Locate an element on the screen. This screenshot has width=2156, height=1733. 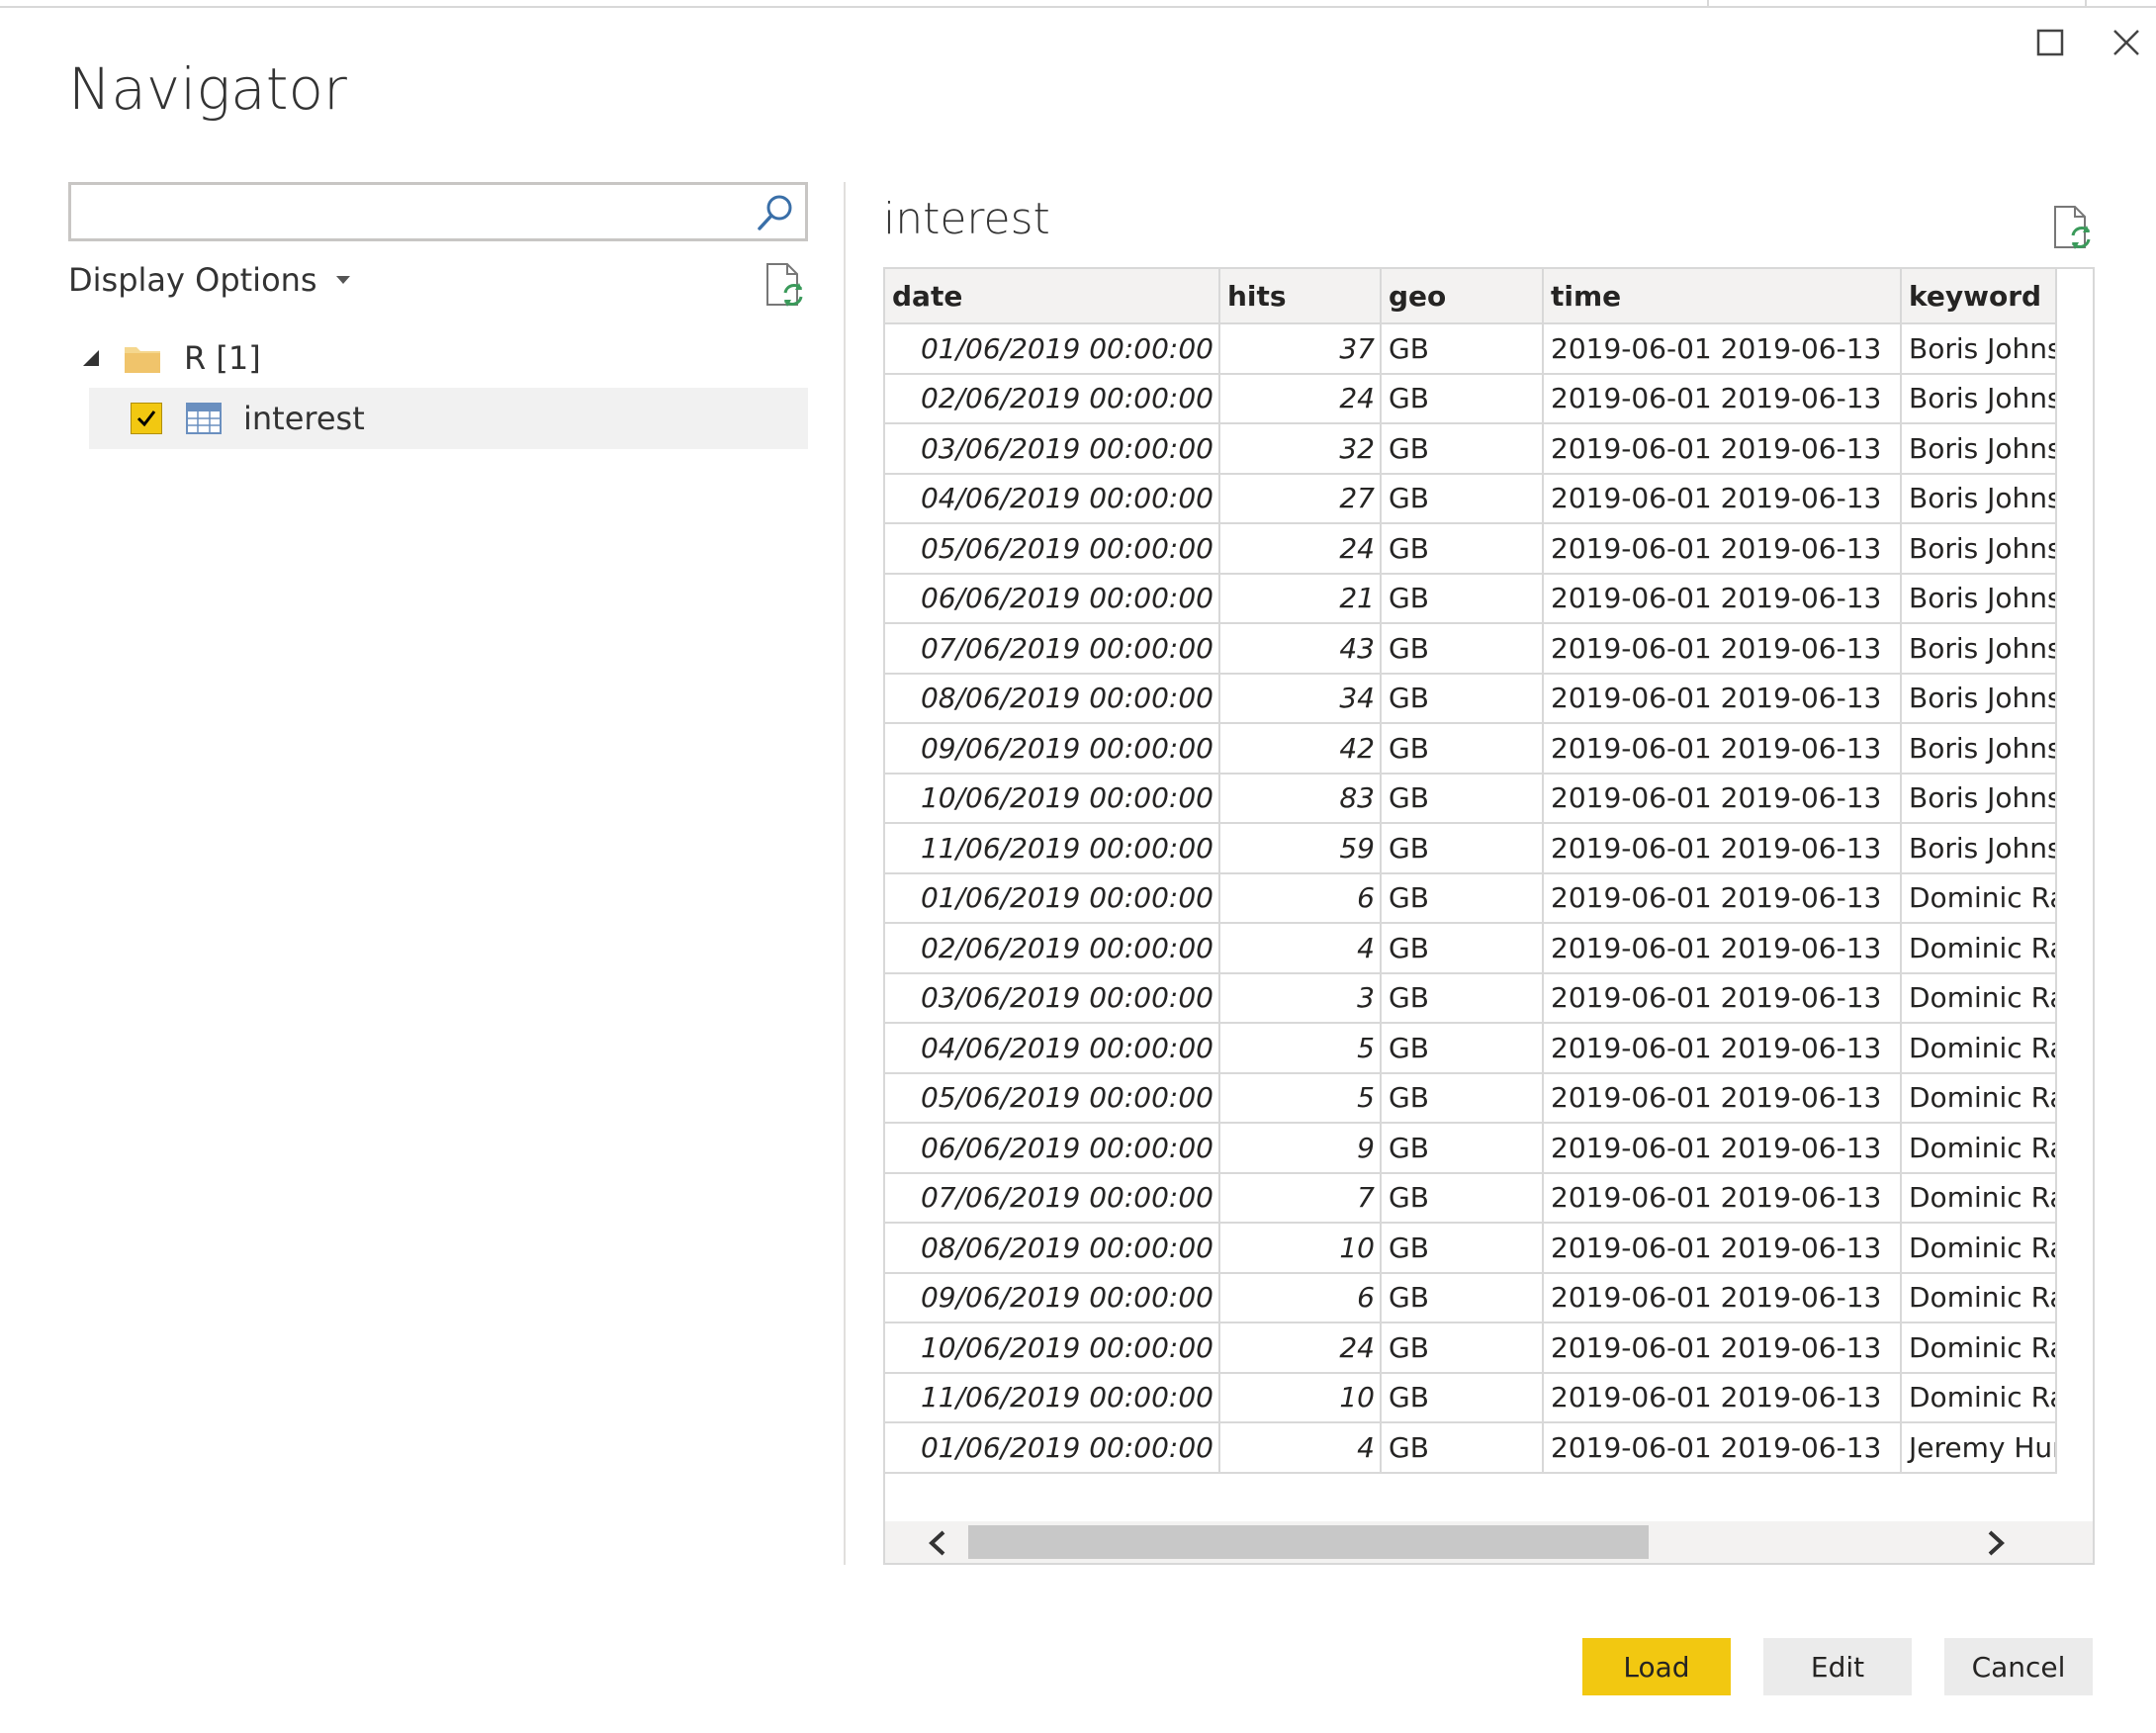
item-checkbox is located at coordinates (146, 418).